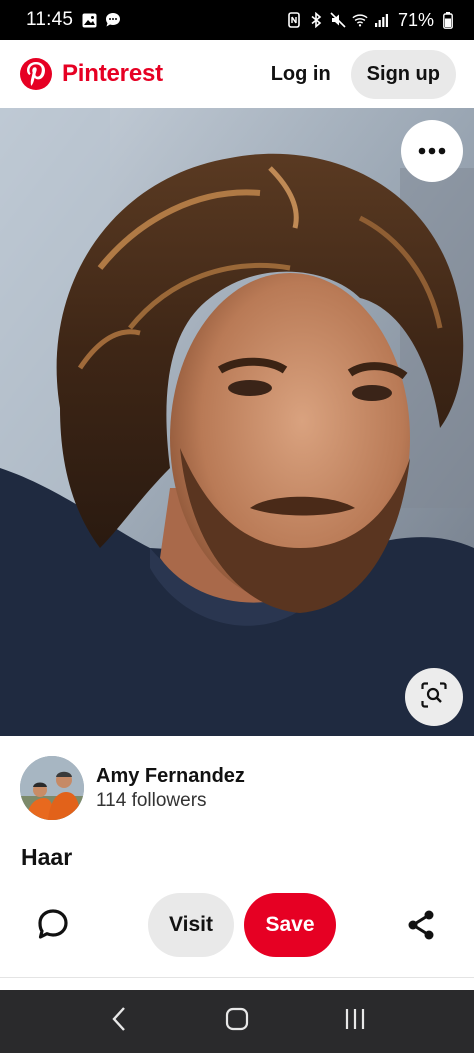  What do you see at coordinates (316, 20) in the screenshot?
I see `bluetooth-icon` at bounding box center [316, 20].